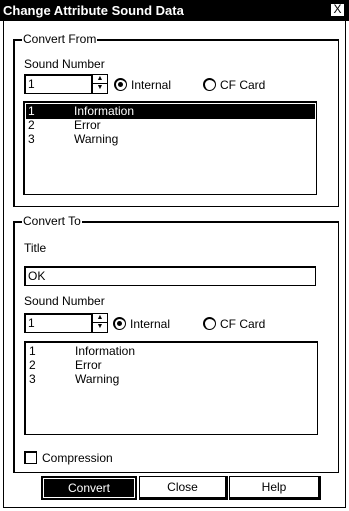 This screenshot has height=511, width=349. What do you see at coordinates (52, 221) in the screenshot?
I see `convert-to-label: Convert To` at bounding box center [52, 221].